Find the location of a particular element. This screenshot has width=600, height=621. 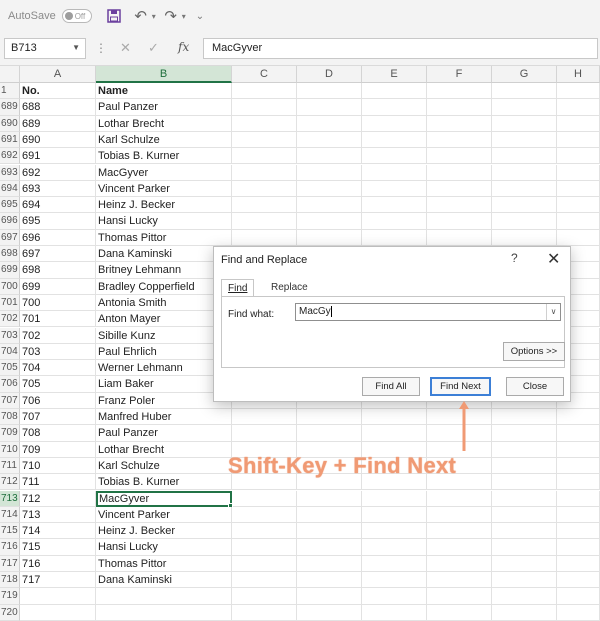

cell-number: 704 is located at coordinates (58, 368).